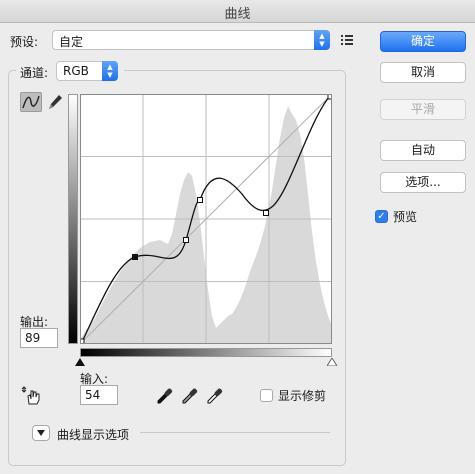 The width and height of the screenshot is (475, 474). I want to click on auto-button: 自动, so click(423, 150).